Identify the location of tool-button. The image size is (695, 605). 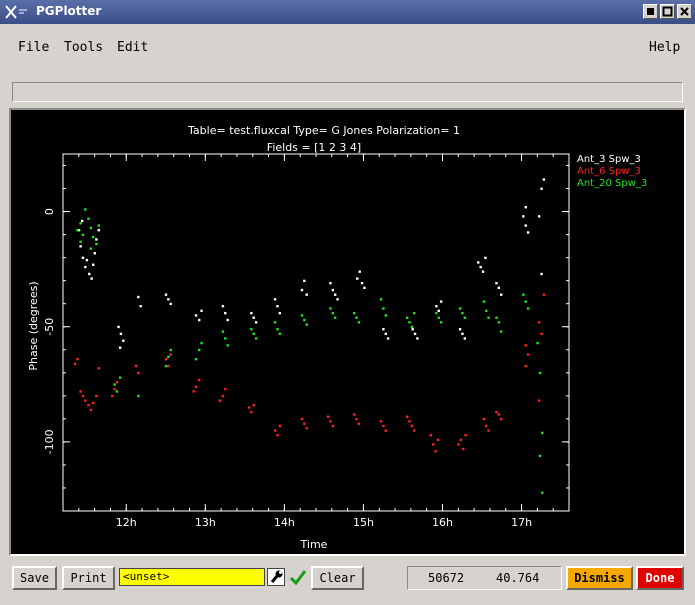
(276, 577).